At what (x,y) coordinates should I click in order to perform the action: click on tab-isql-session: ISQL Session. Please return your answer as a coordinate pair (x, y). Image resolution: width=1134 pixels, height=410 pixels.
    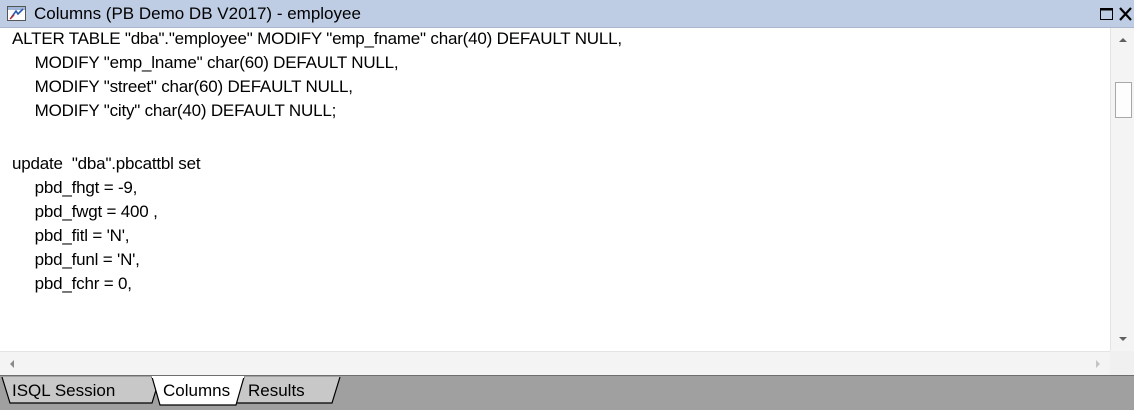
    Looking at the image, I should click on (63, 391).